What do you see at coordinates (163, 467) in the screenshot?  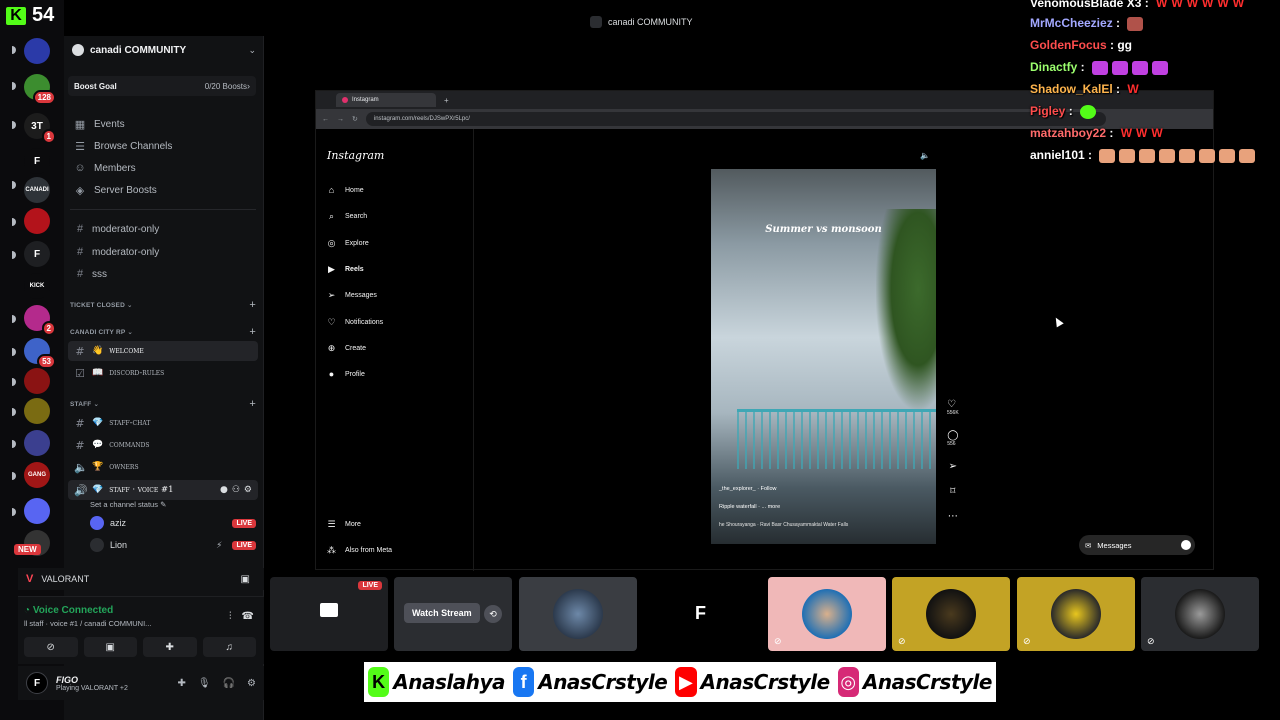 I see `channel-owners: 🔈 🏆 owners` at bounding box center [163, 467].